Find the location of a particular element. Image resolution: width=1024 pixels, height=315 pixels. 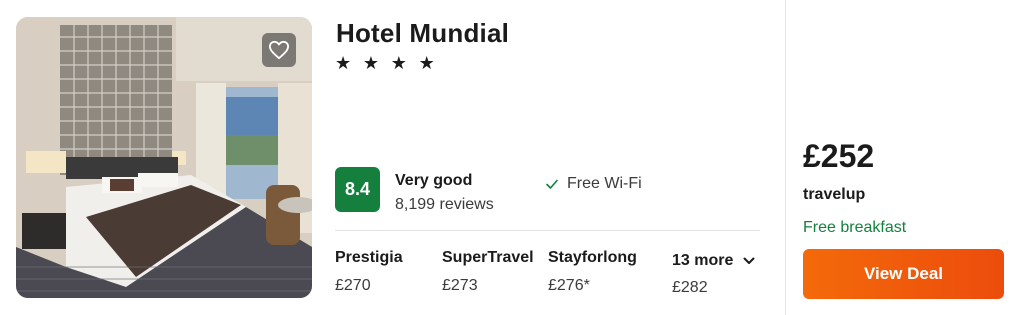

heart-icon is located at coordinates (278, 50).